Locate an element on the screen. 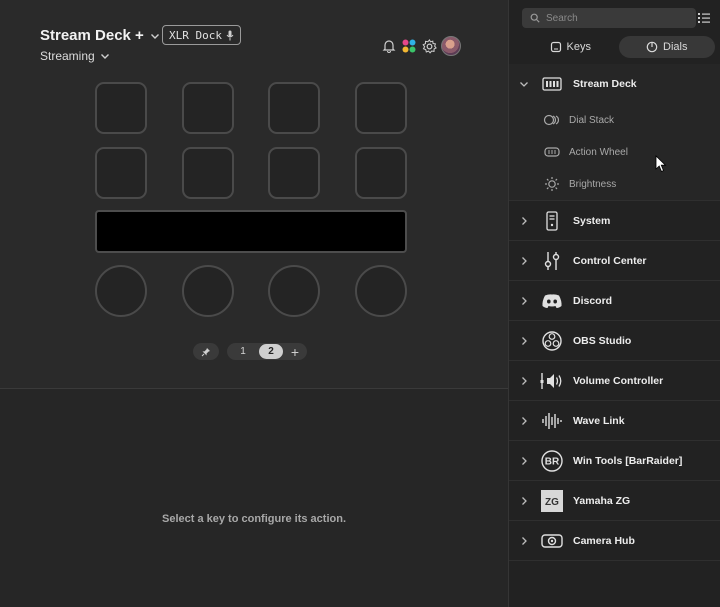 Image resolution: width=720 pixels, height=607 pixels. category-label: Discord is located at coordinates (593, 300).